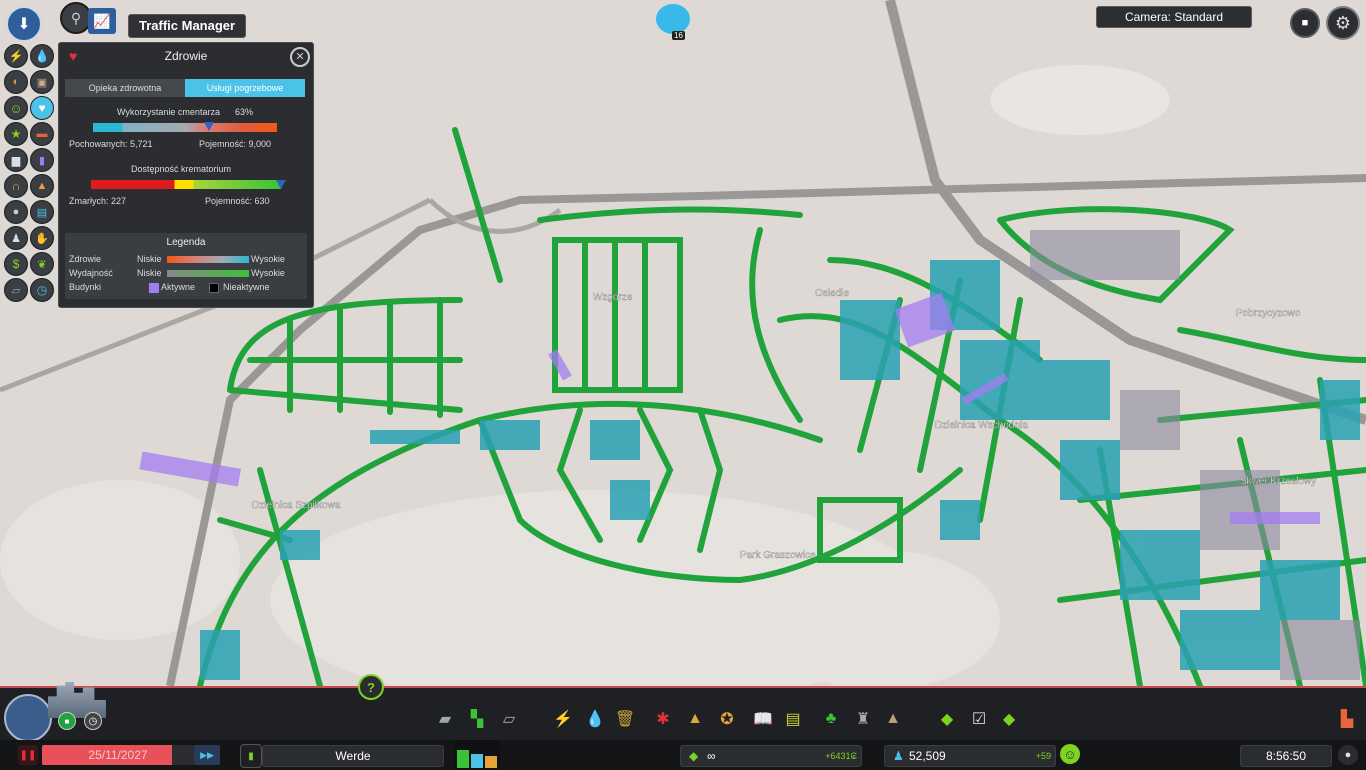  I want to click on education-view-button: ▮, so click(42, 160).